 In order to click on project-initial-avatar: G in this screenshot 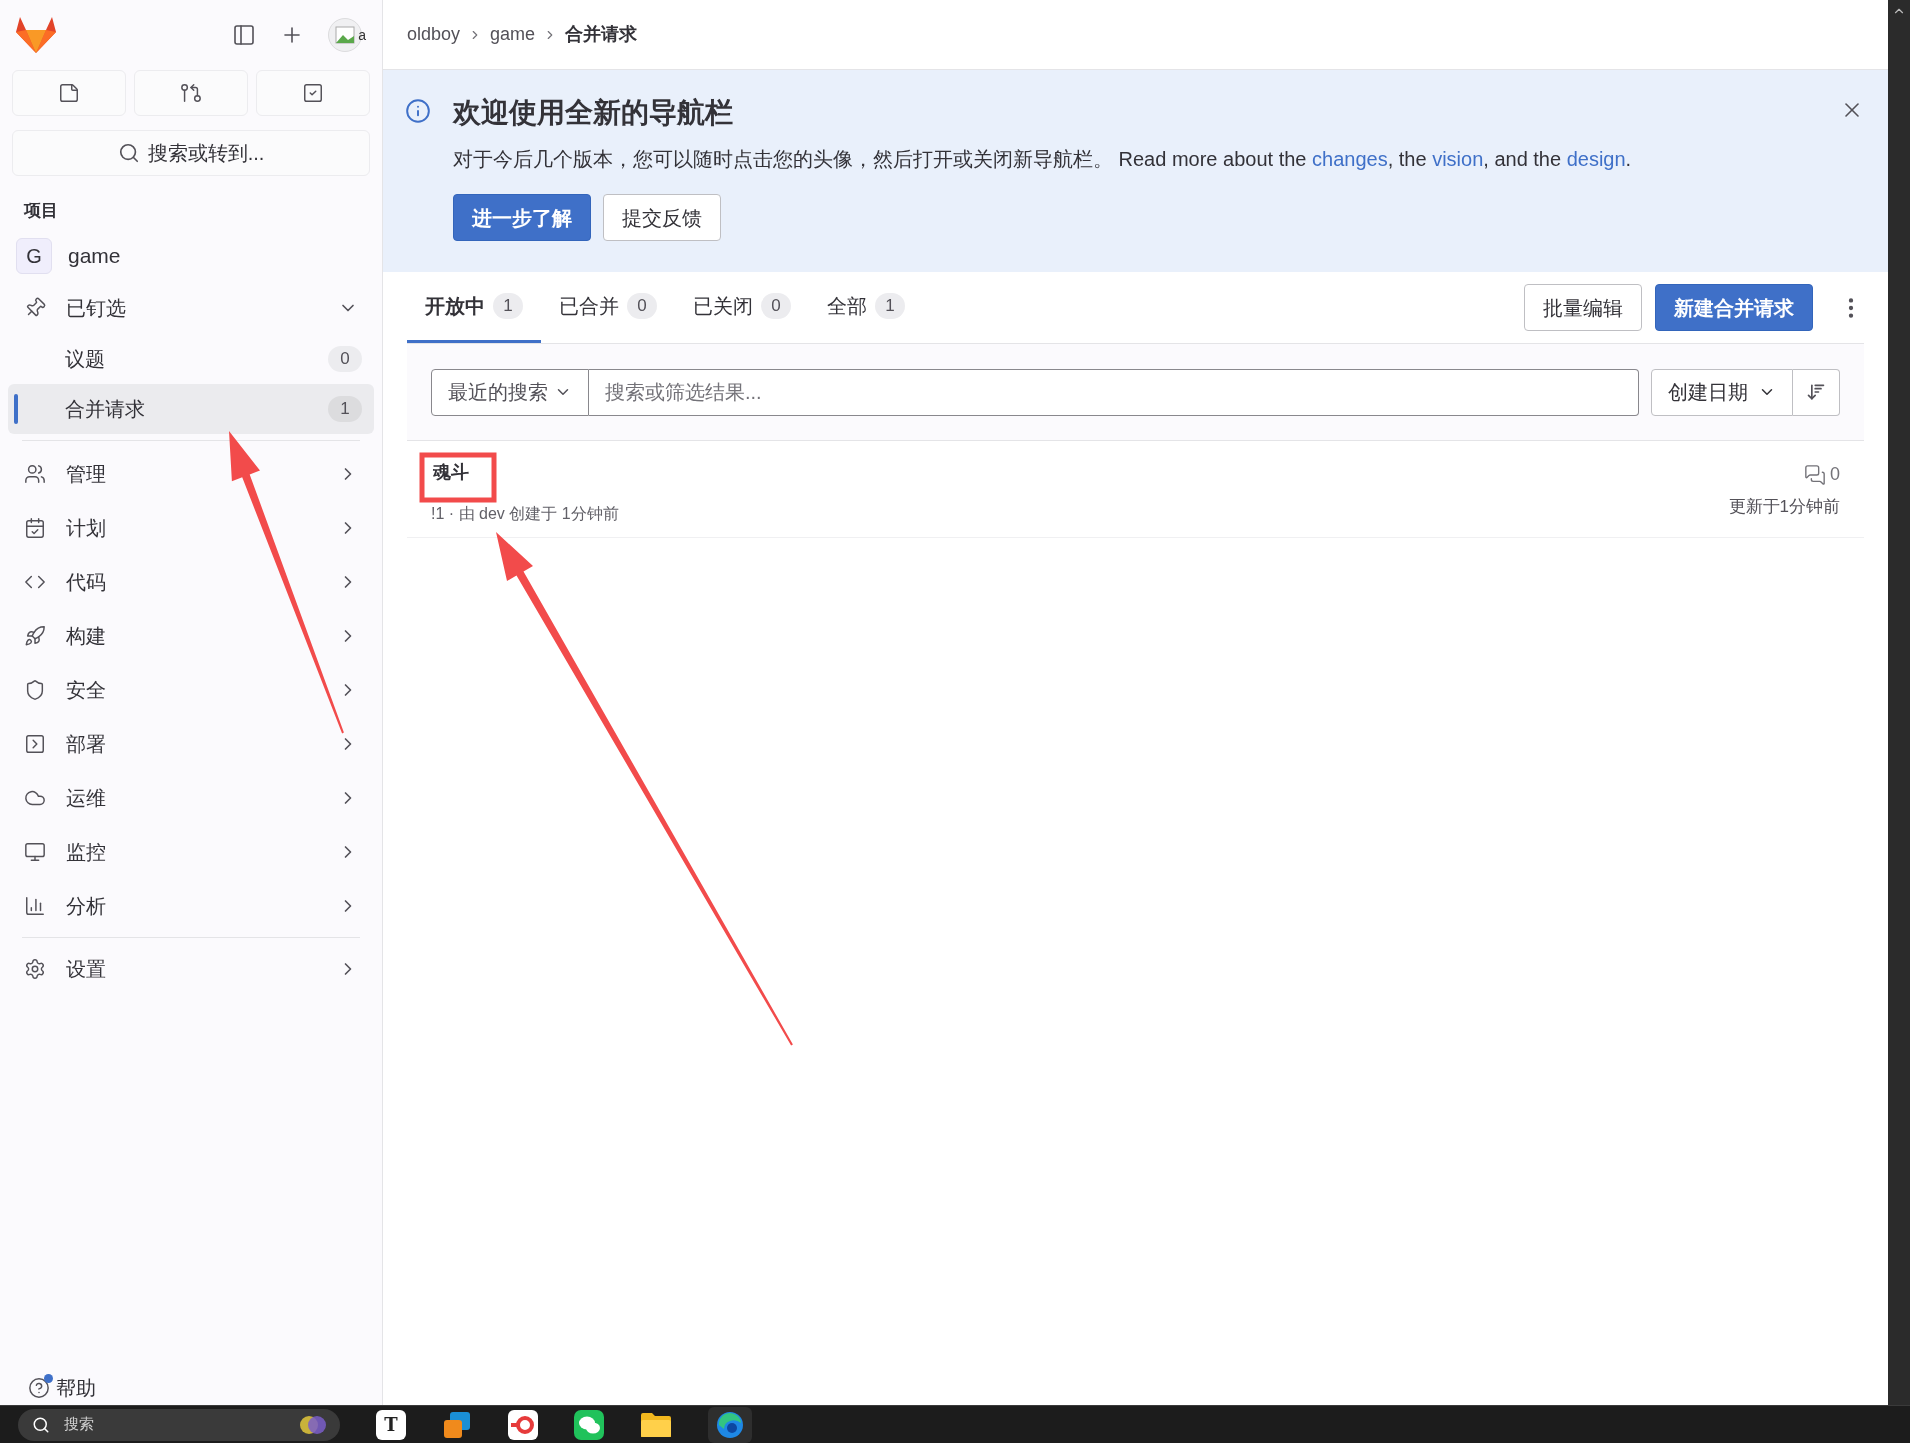, I will do `click(34, 255)`.